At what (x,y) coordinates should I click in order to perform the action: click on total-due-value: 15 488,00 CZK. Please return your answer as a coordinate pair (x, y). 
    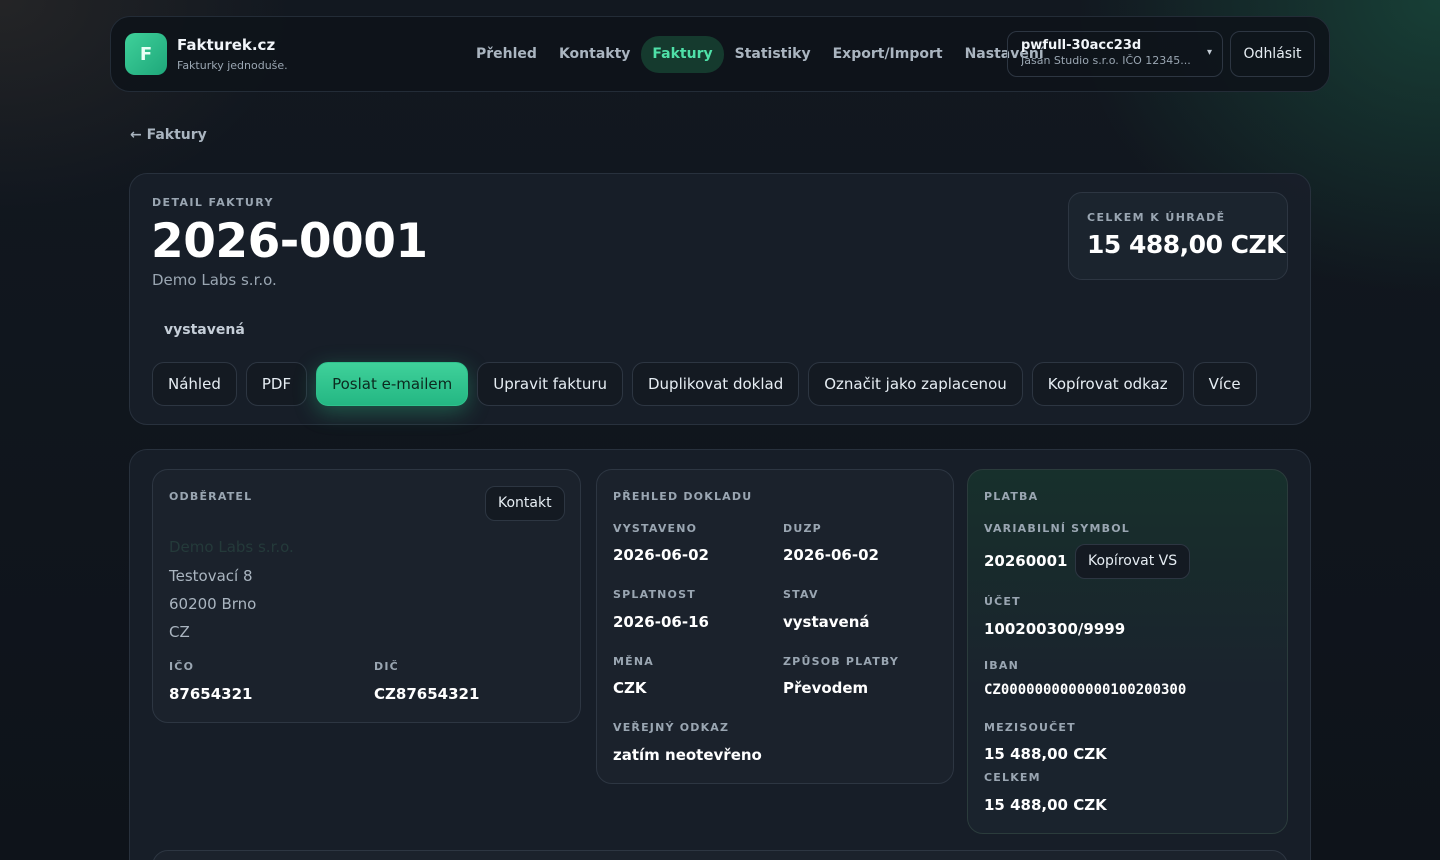
    Looking at the image, I should click on (1186, 244).